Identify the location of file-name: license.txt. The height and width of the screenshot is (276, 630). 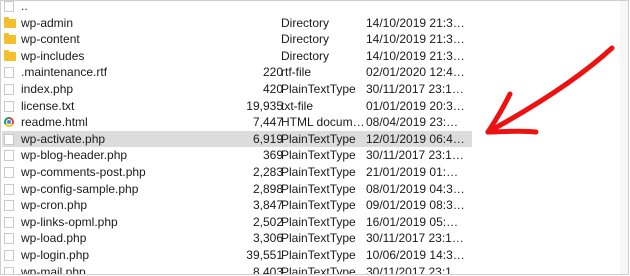
(48, 105).